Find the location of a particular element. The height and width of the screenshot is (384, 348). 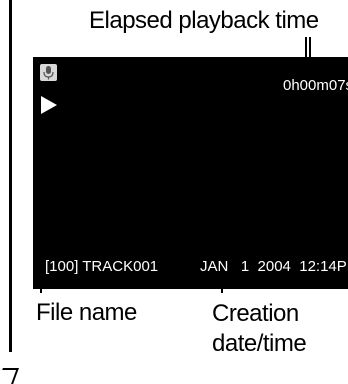

creation-leader-line is located at coordinates (222, 282).